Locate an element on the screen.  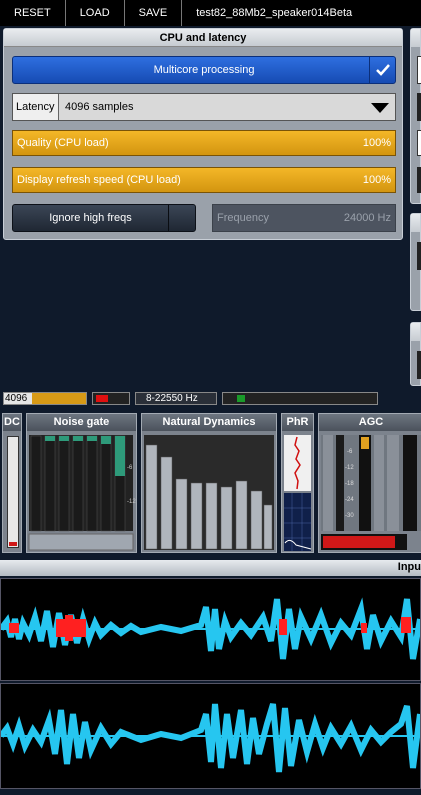
frequency-value: 24000 Hz is located at coordinates (367, 218).